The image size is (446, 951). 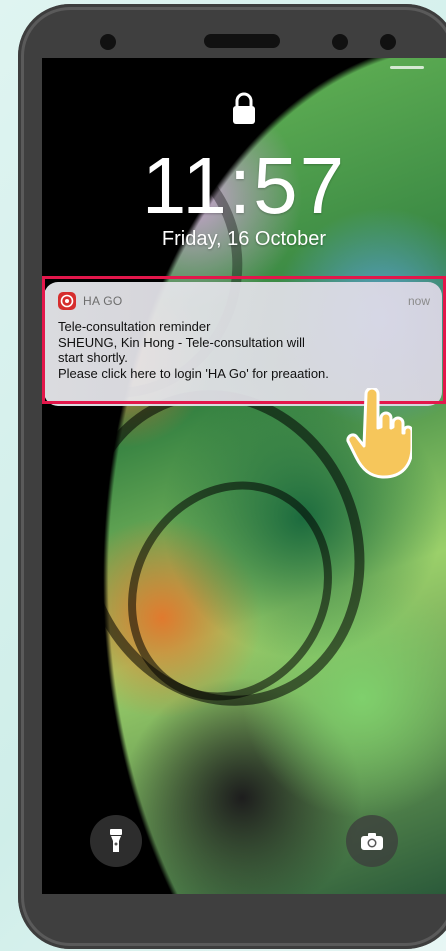 I want to click on flashlight-icon, so click(x=116, y=840).